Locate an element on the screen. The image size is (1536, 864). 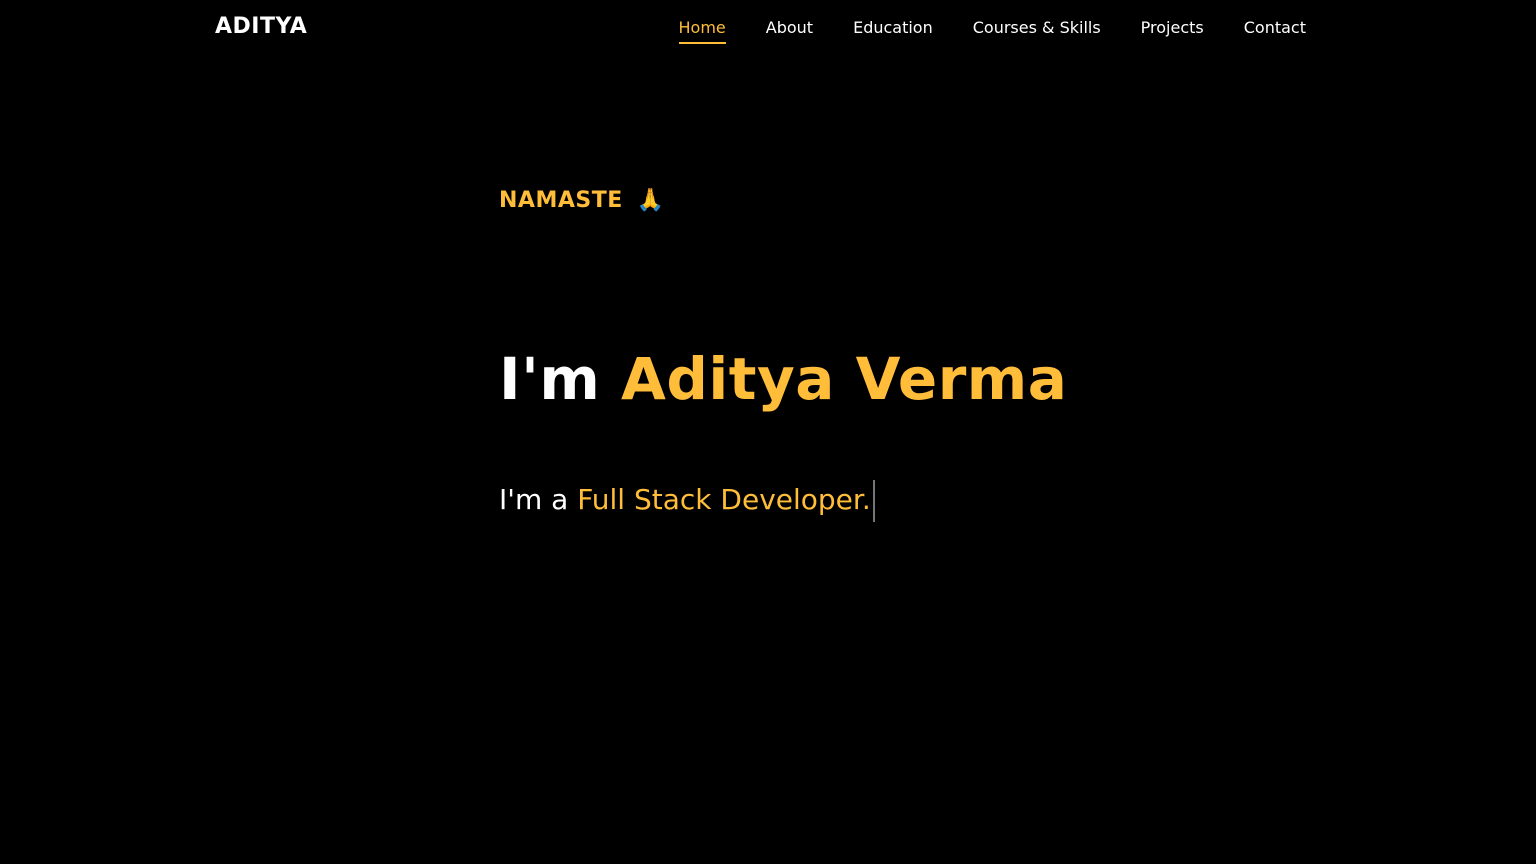
hero-tagline: I'm a Full Stack Developer. is located at coordinates (687, 501).